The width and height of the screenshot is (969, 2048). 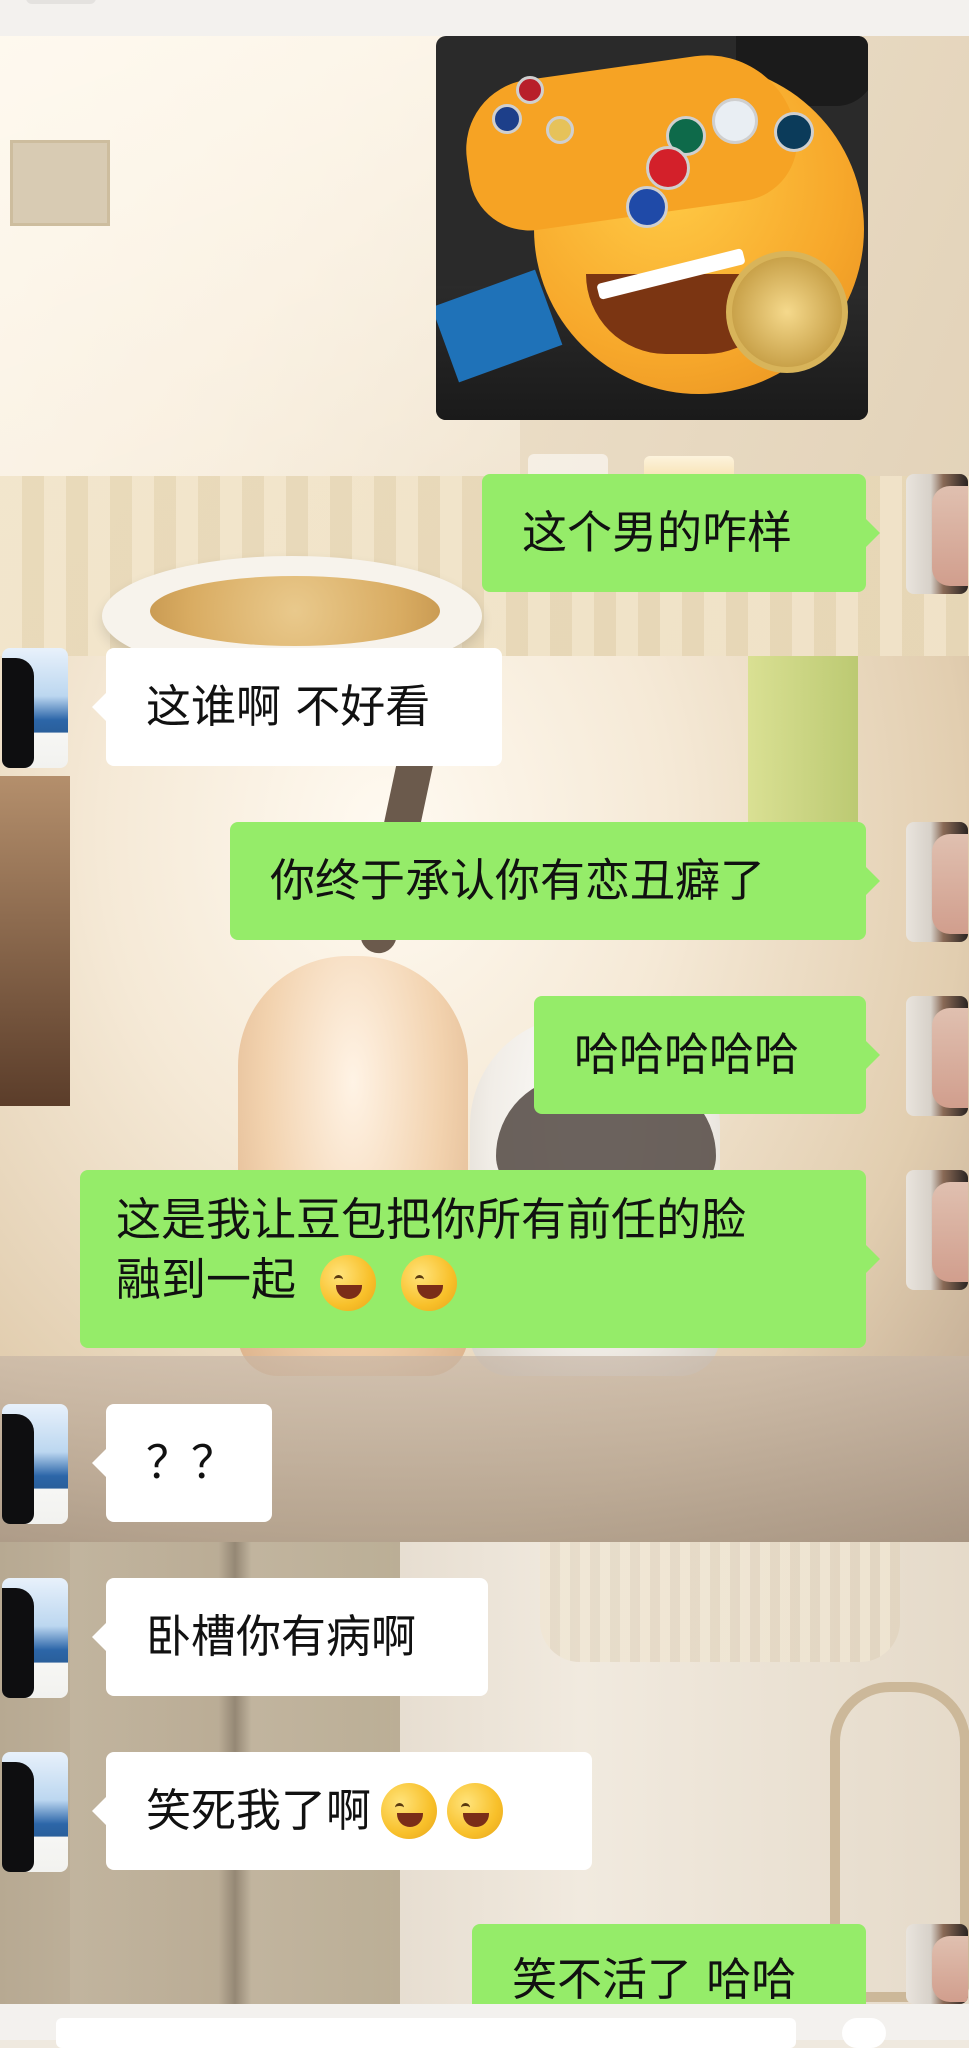 What do you see at coordinates (787, 312) in the screenshot?
I see `watch-image` at bounding box center [787, 312].